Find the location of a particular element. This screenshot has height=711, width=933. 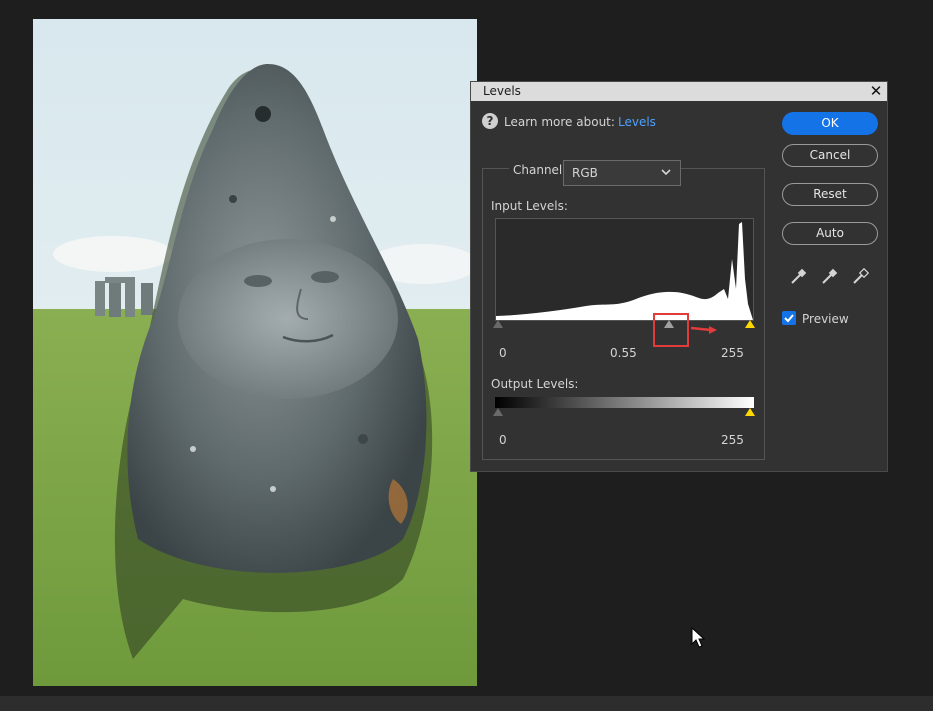

output-white-point-handle is located at coordinates (750, 412).